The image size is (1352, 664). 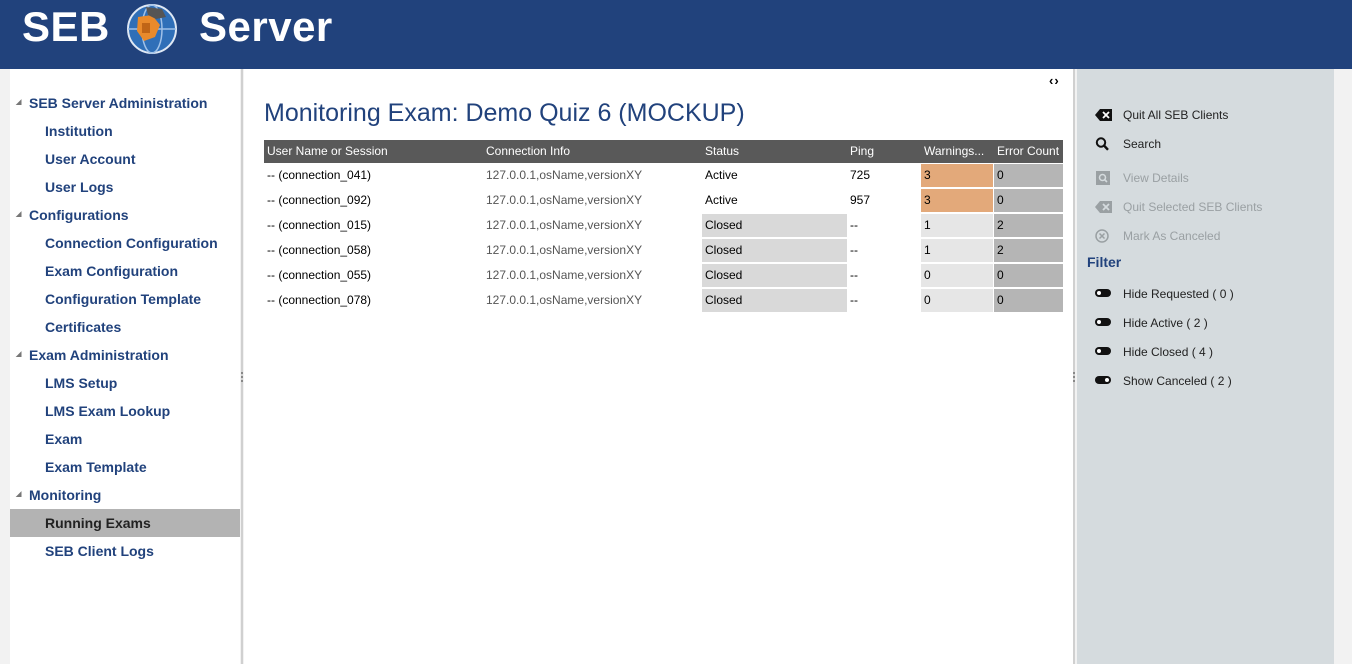 I want to click on column-header-status: Status, so click(x=774, y=151).